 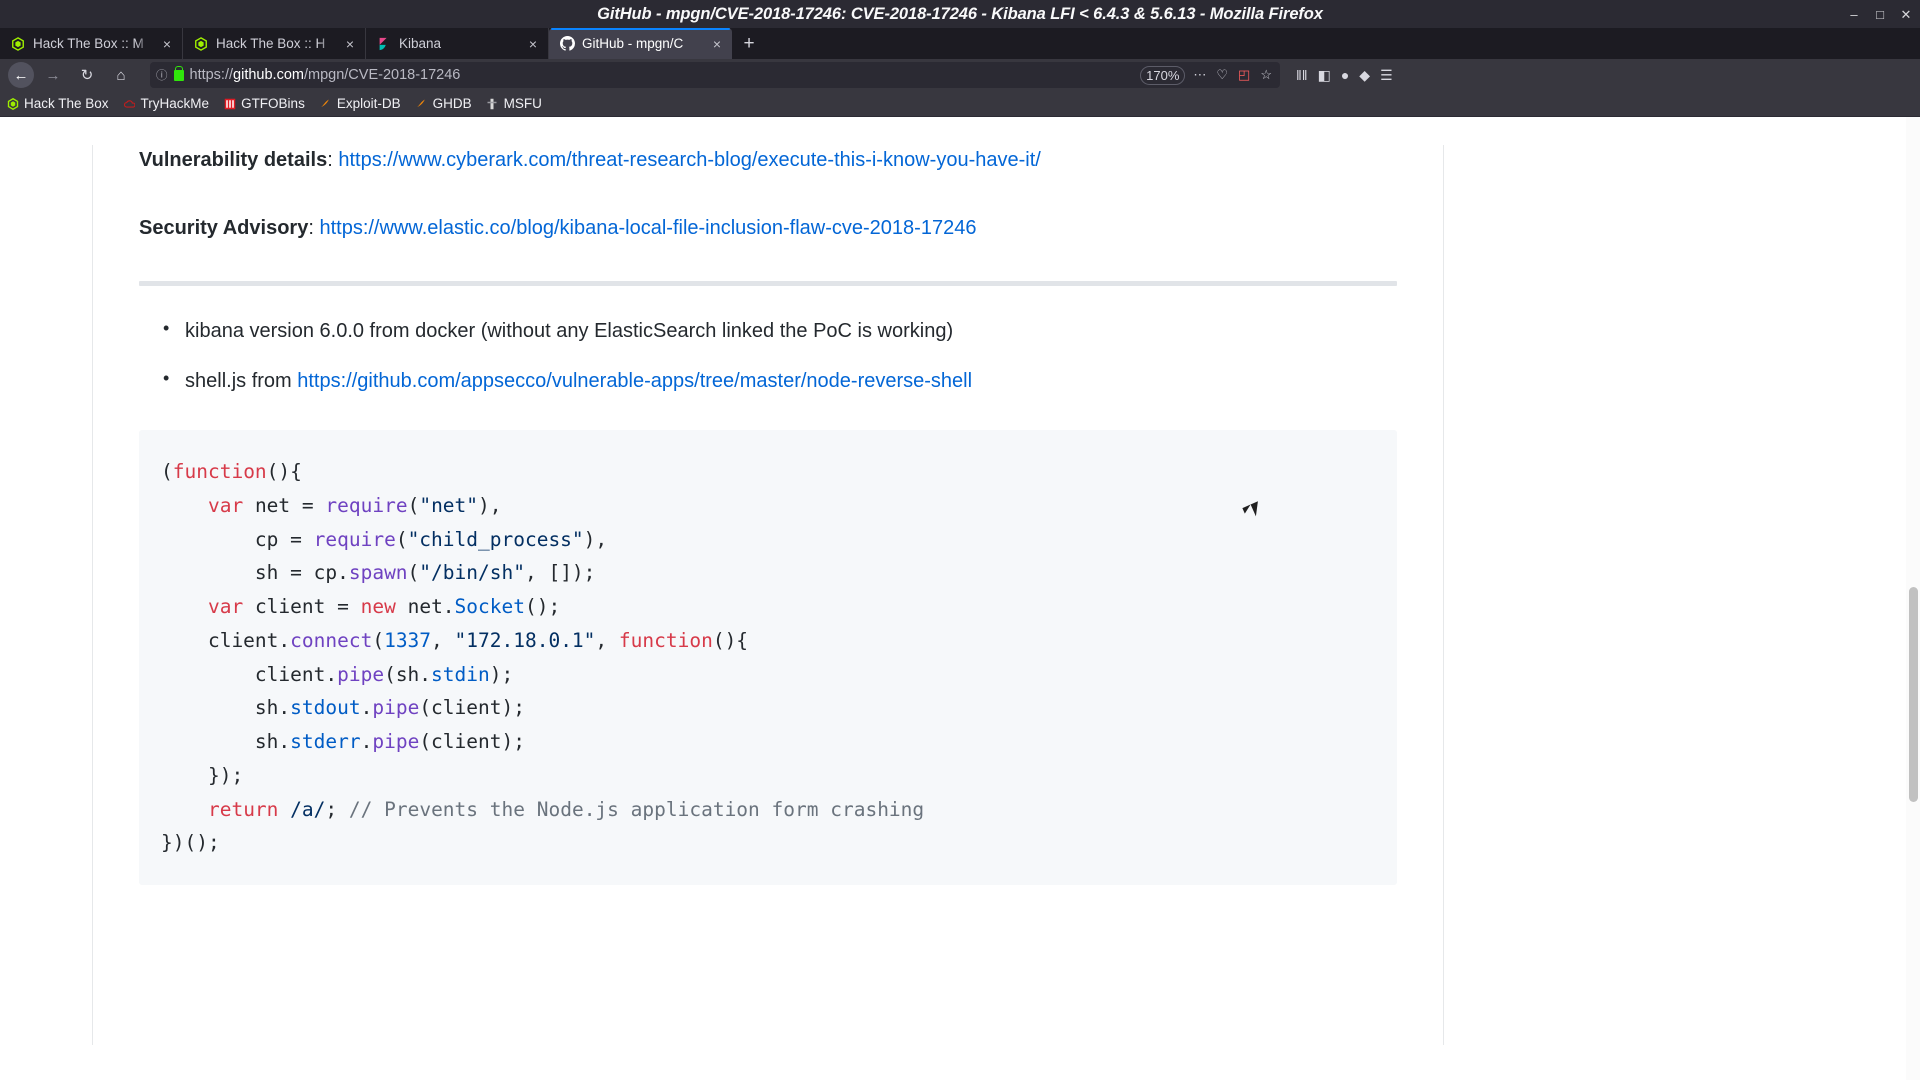 What do you see at coordinates (175, 103) in the screenshot?
I see `bookmark-label: TryHackMe` at bounding box center [175, 103].